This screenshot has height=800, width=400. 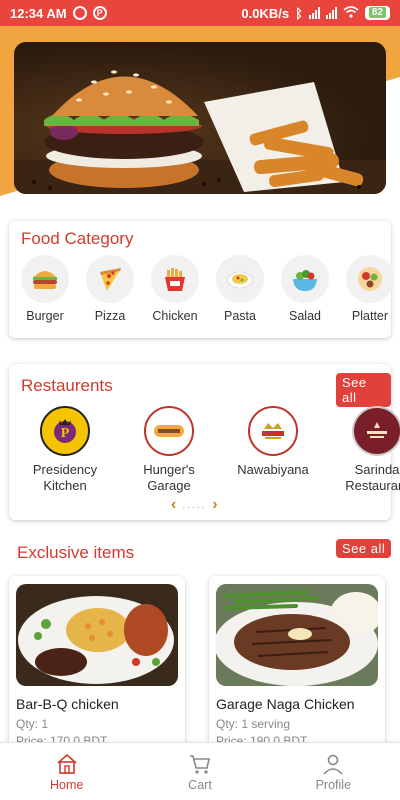 What do you see at coordinates (253, 724) in the screenshot?
I see `item-qty: Qty: 1 serving` at bounding box center [253, 724].